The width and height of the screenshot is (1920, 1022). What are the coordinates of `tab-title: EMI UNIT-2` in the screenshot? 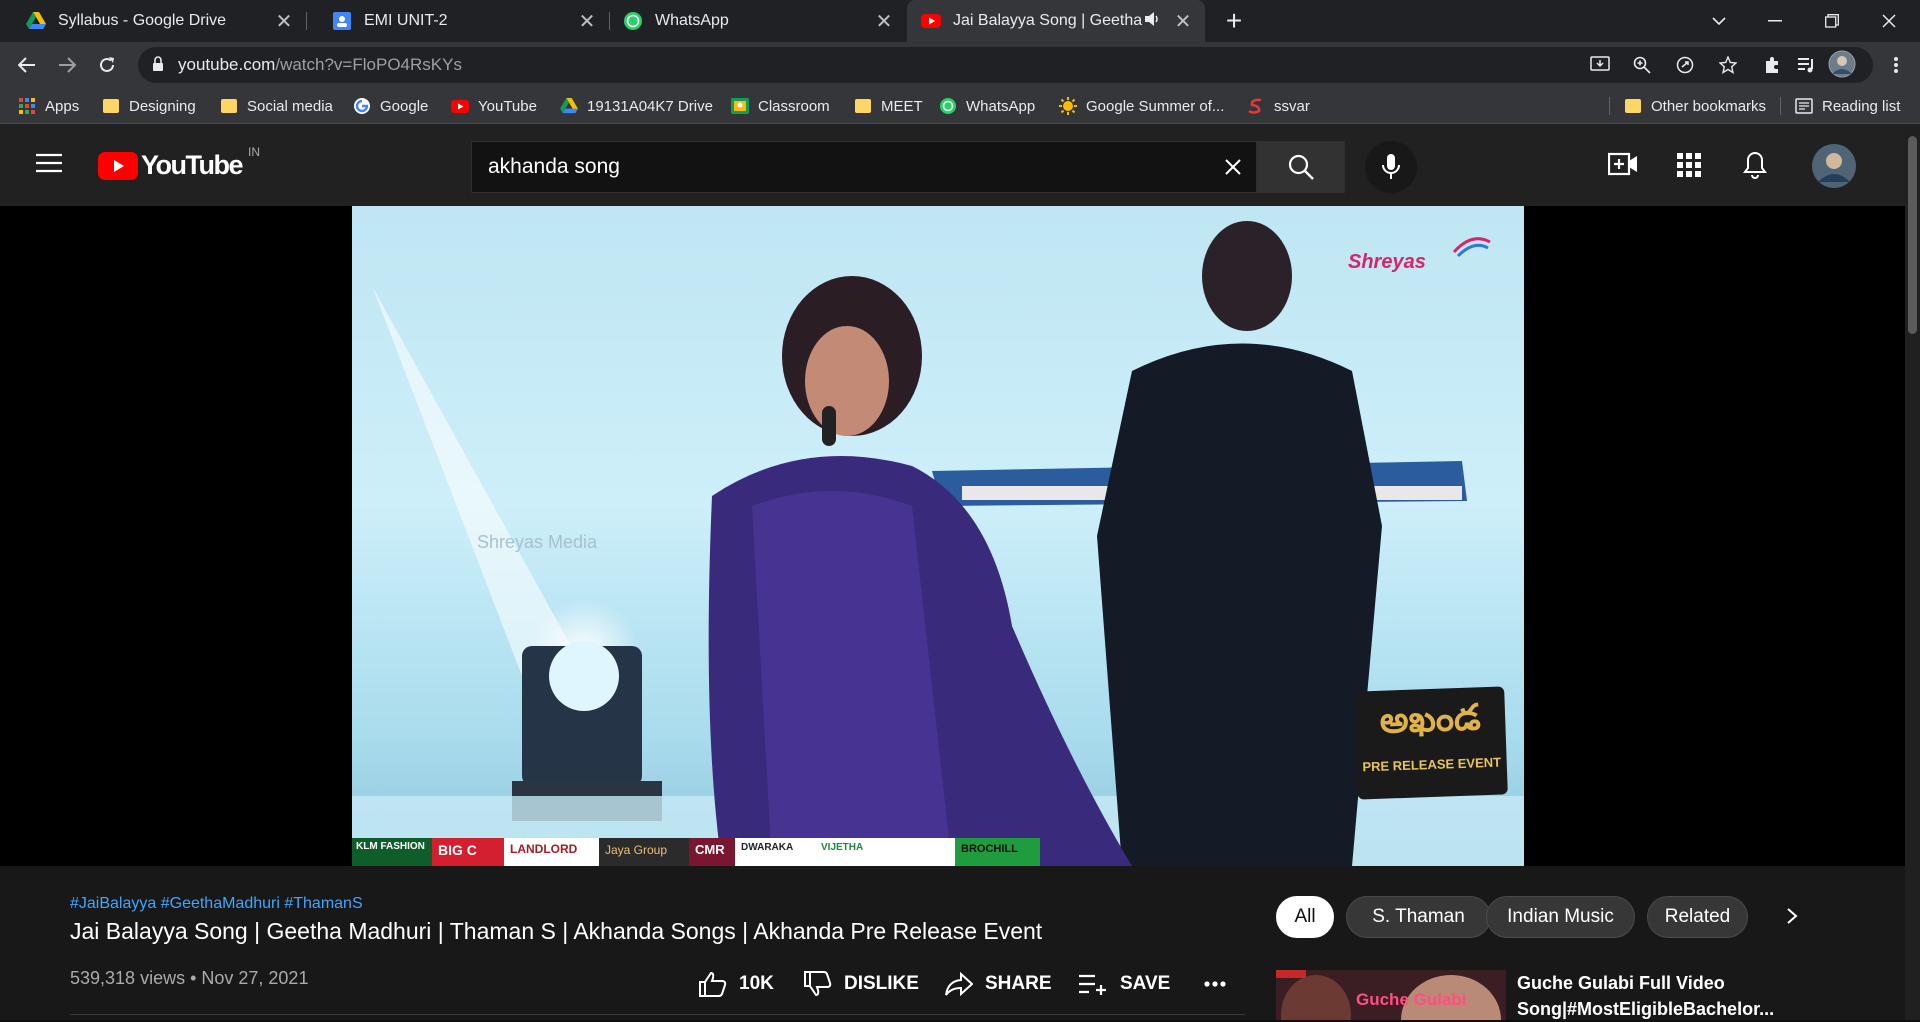 It's located at (406, 20).